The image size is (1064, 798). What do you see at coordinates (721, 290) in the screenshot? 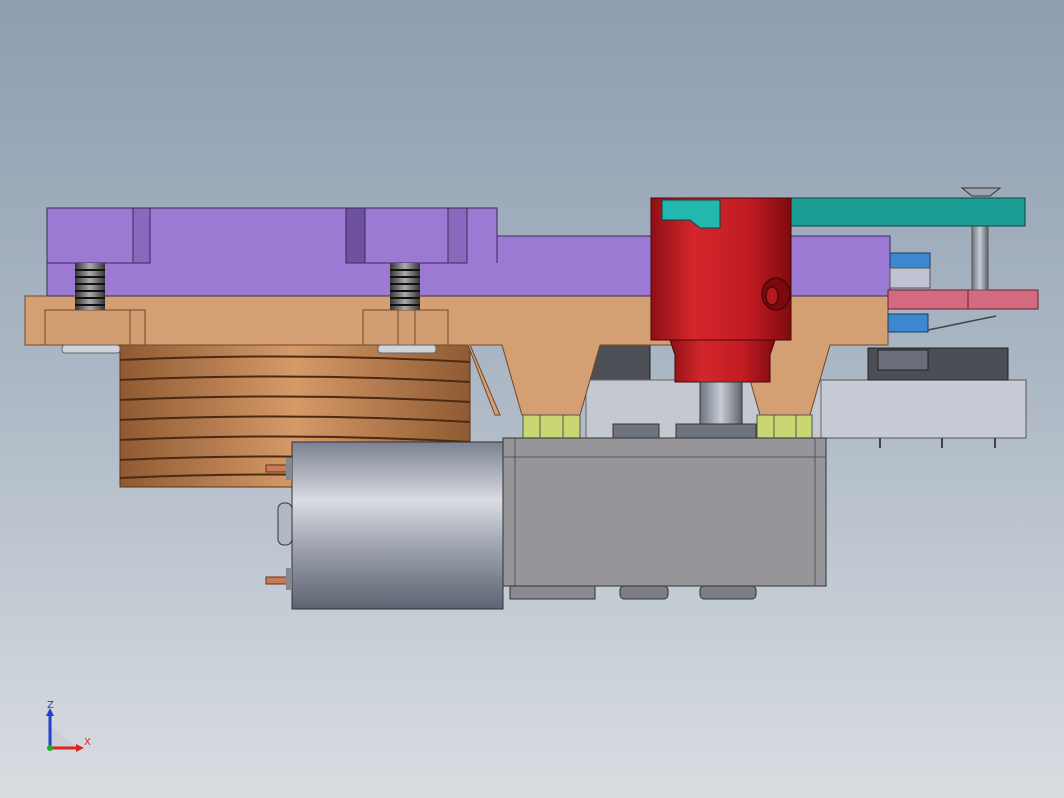
I see `red-cylinder` at bounding box center [721, 290].